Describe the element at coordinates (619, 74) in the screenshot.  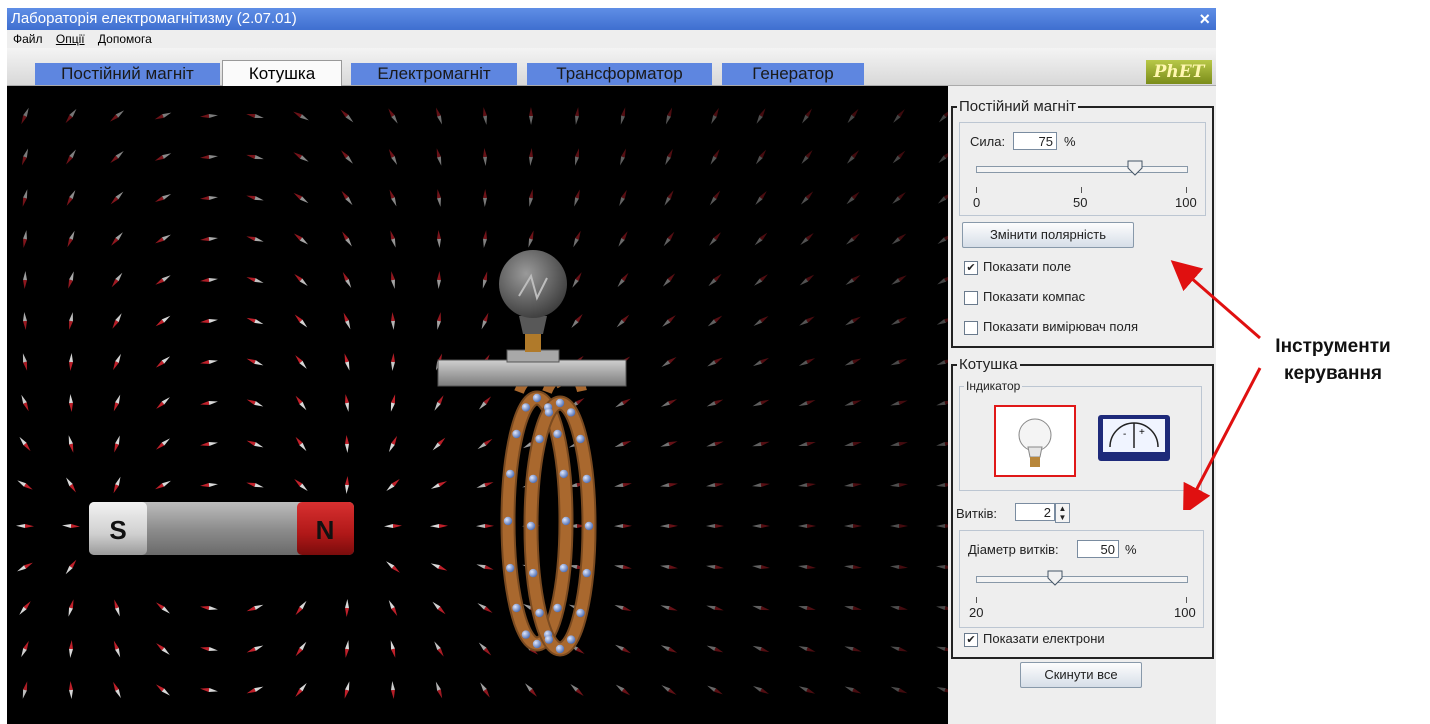
I see `tab-transformer: Трансформатор` at that location.